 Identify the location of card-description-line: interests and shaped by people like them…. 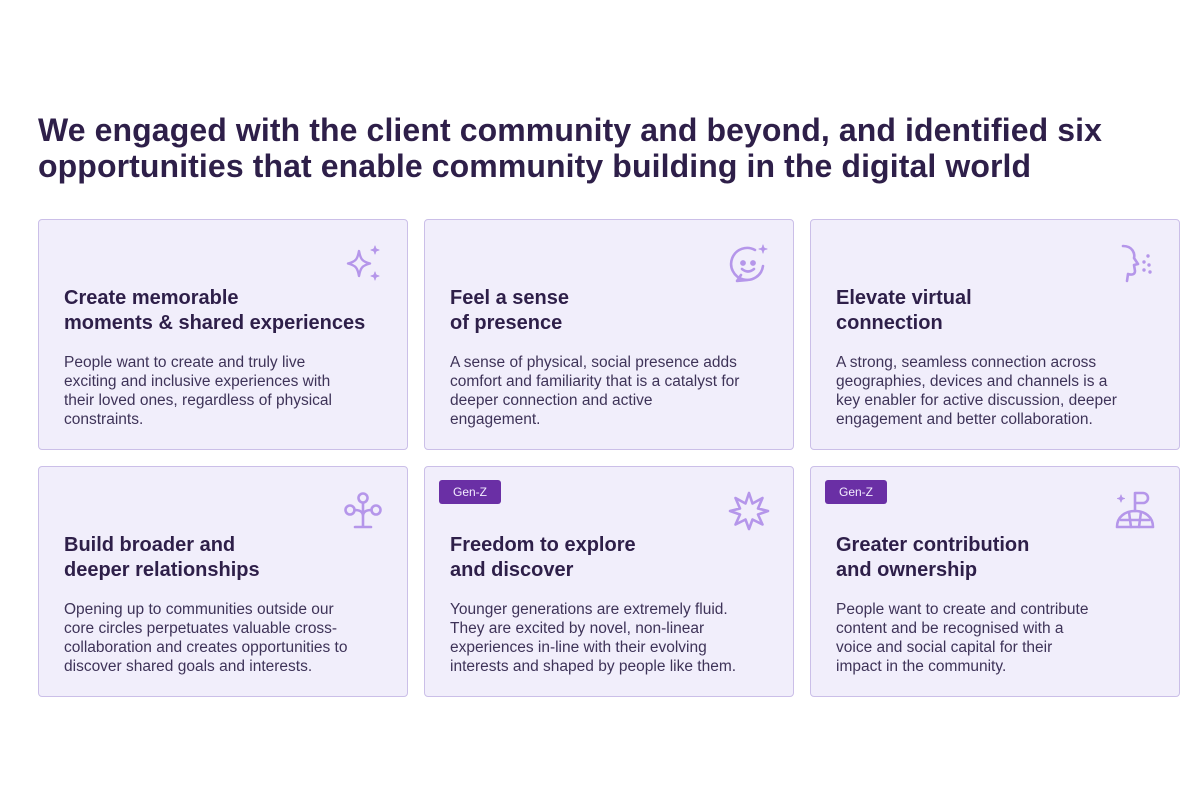
(593, 666).